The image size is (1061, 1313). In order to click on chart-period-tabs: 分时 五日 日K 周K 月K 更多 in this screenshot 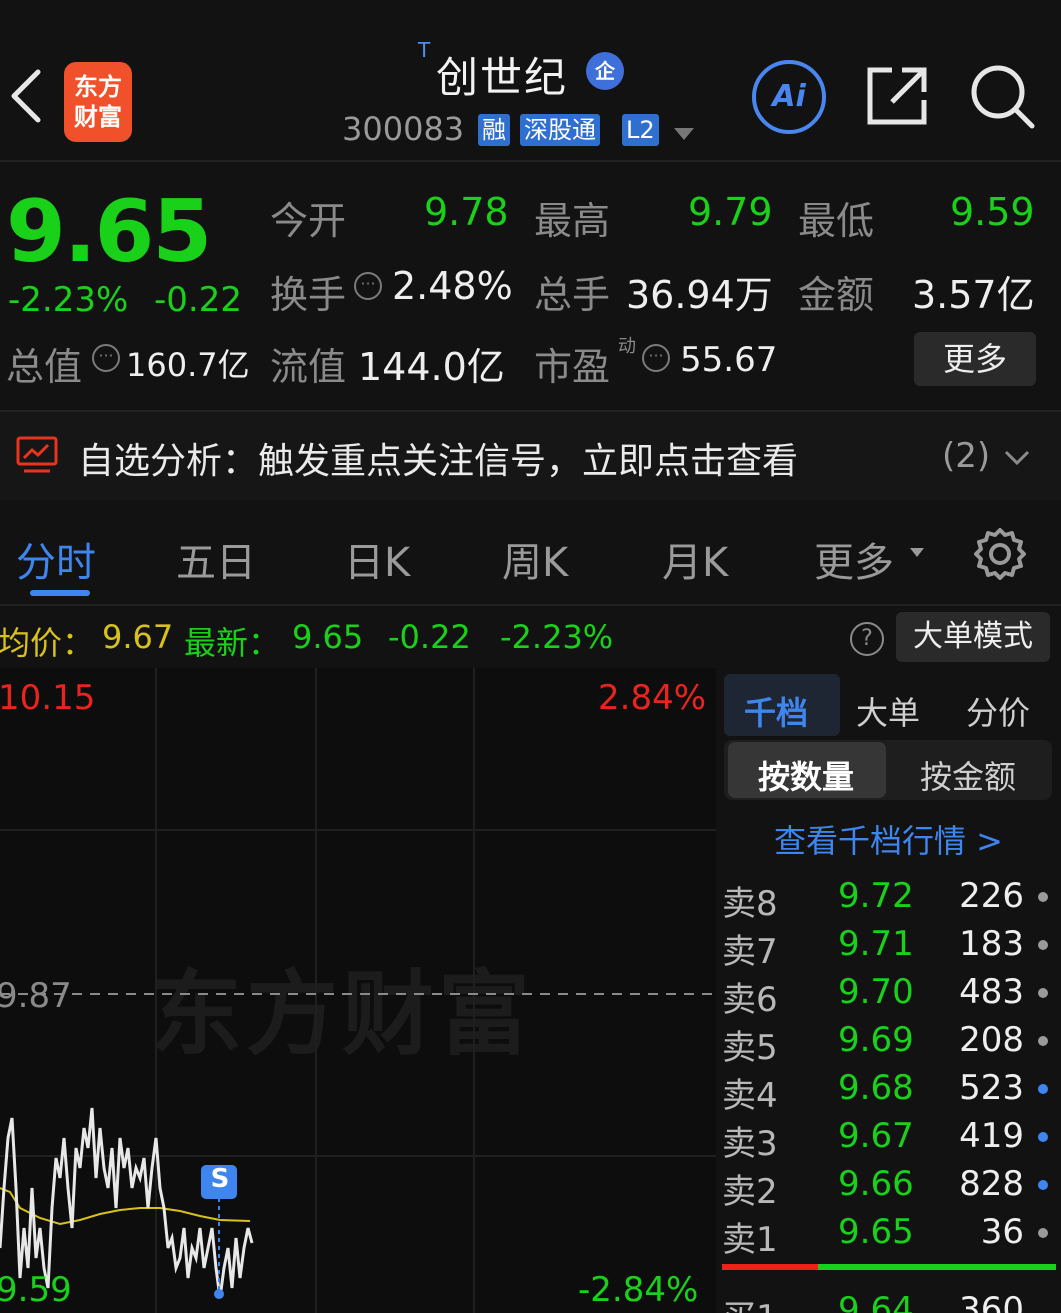, I will do `click(530, 553)`.